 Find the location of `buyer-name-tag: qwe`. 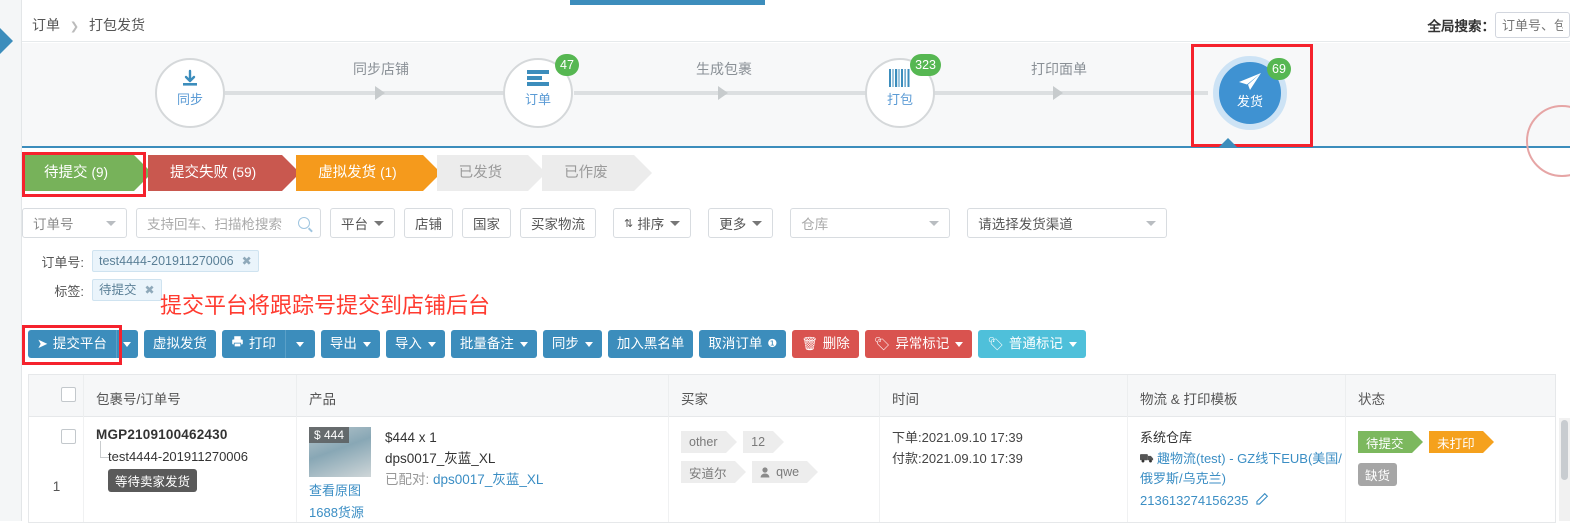

buyer-name-tag: qwe is located at coordinates (779, 472).